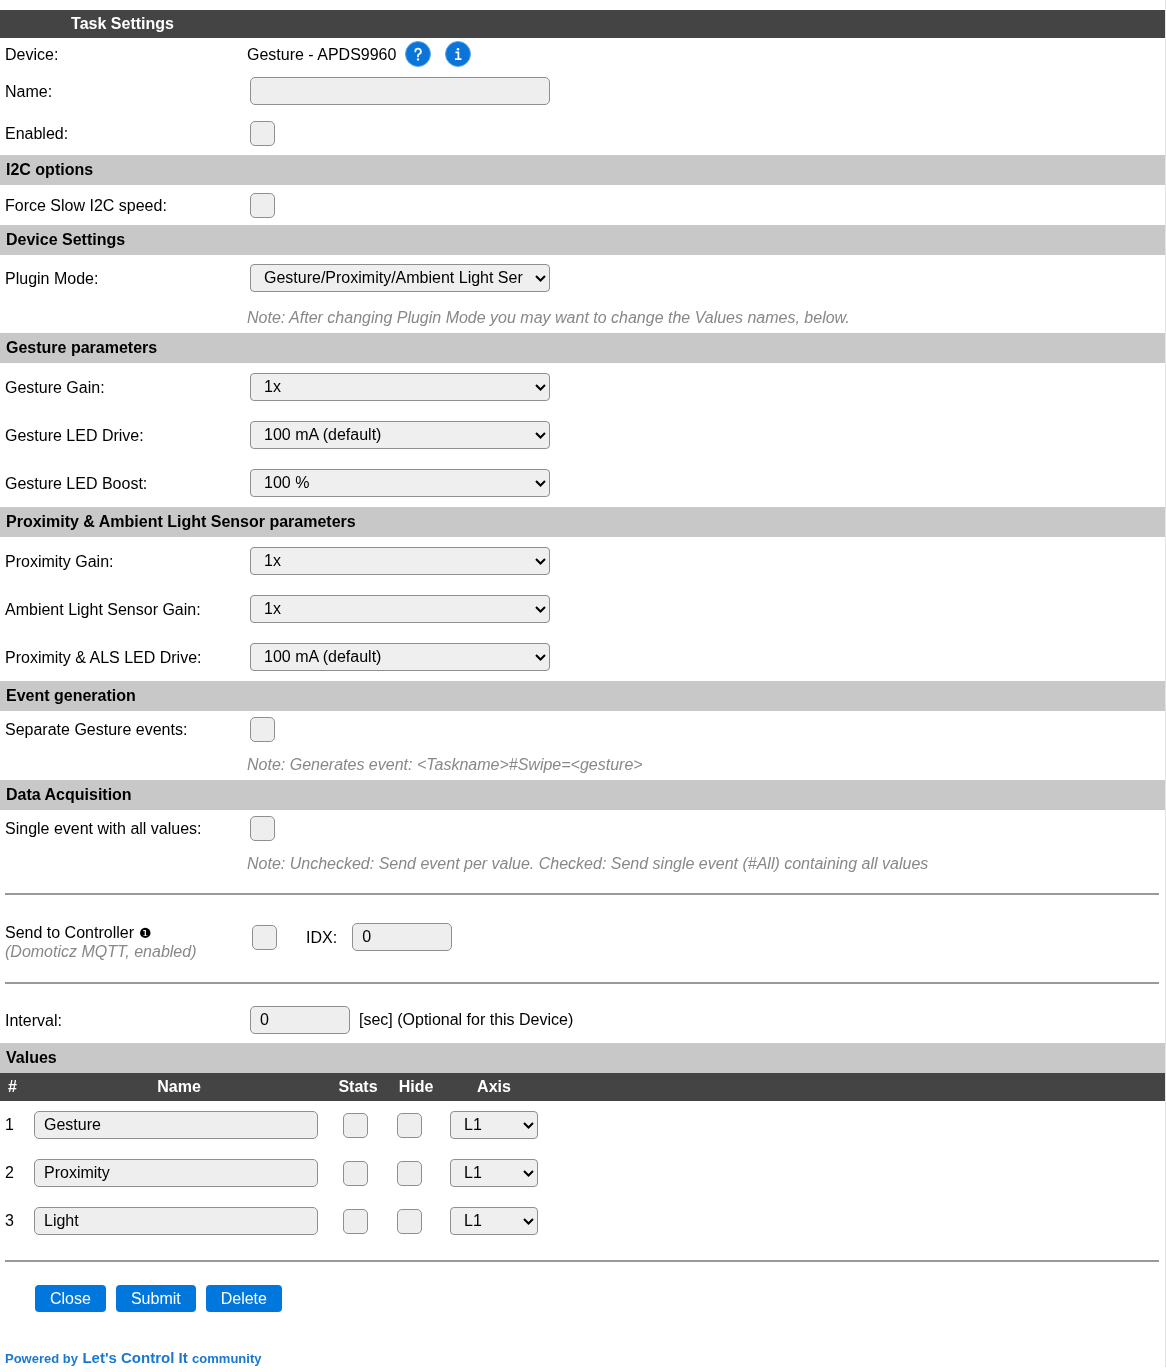 The width and height of the screenshot is (1166, 1372). I want to click on field-label: Force Slow I2C speed:, so click(86, 205).